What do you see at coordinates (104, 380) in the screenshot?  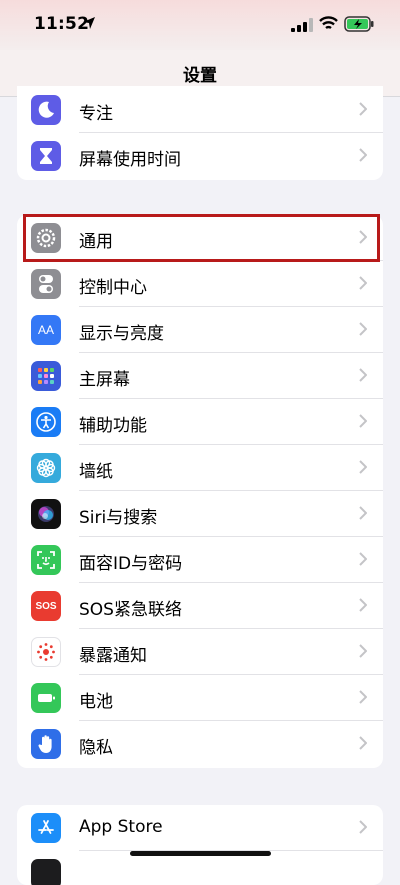 I see `settings-row-label: 主屏幕` at bounding box center [104, 380].